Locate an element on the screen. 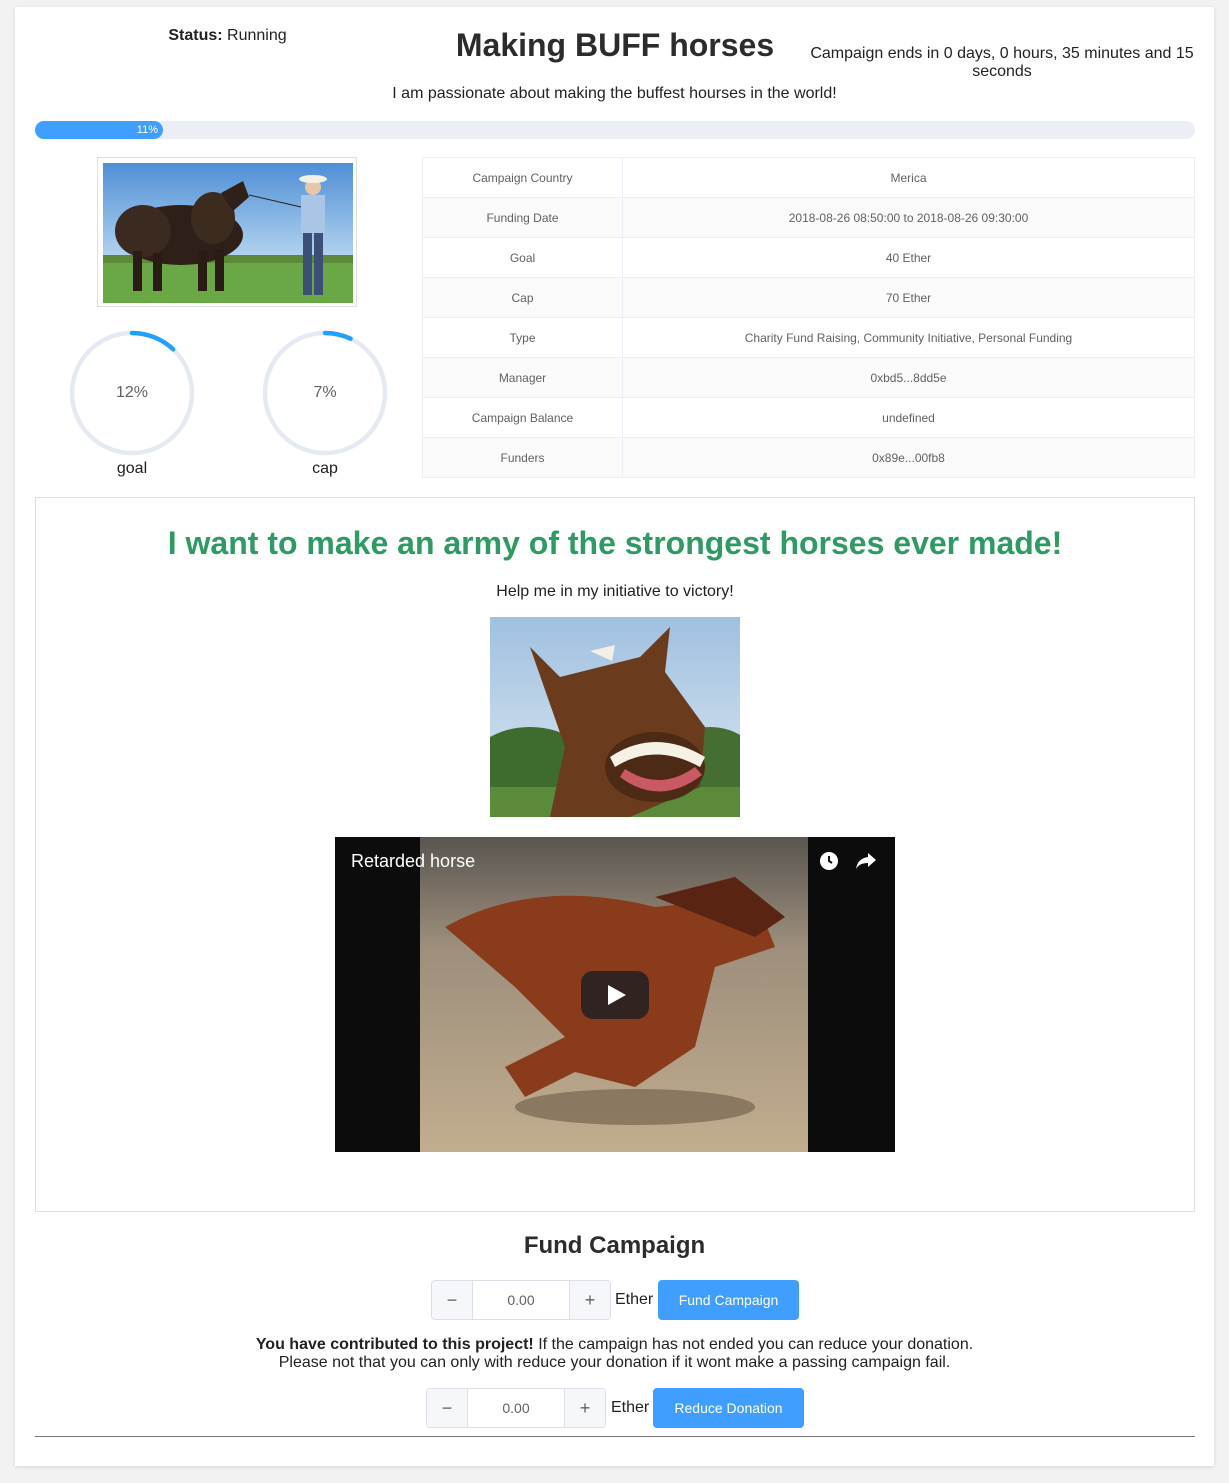 The height and width of the screenshot is (1483, 1229). row-key: Manager is located at coordinates (522, 377).